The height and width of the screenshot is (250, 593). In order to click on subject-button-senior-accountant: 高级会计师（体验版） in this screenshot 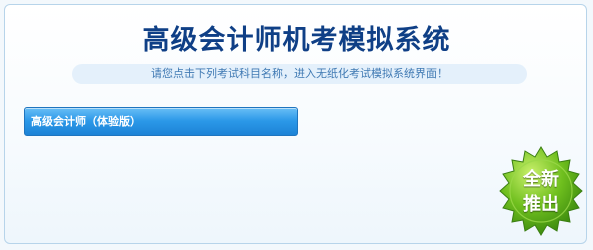, I will do `click(161, 121)`.